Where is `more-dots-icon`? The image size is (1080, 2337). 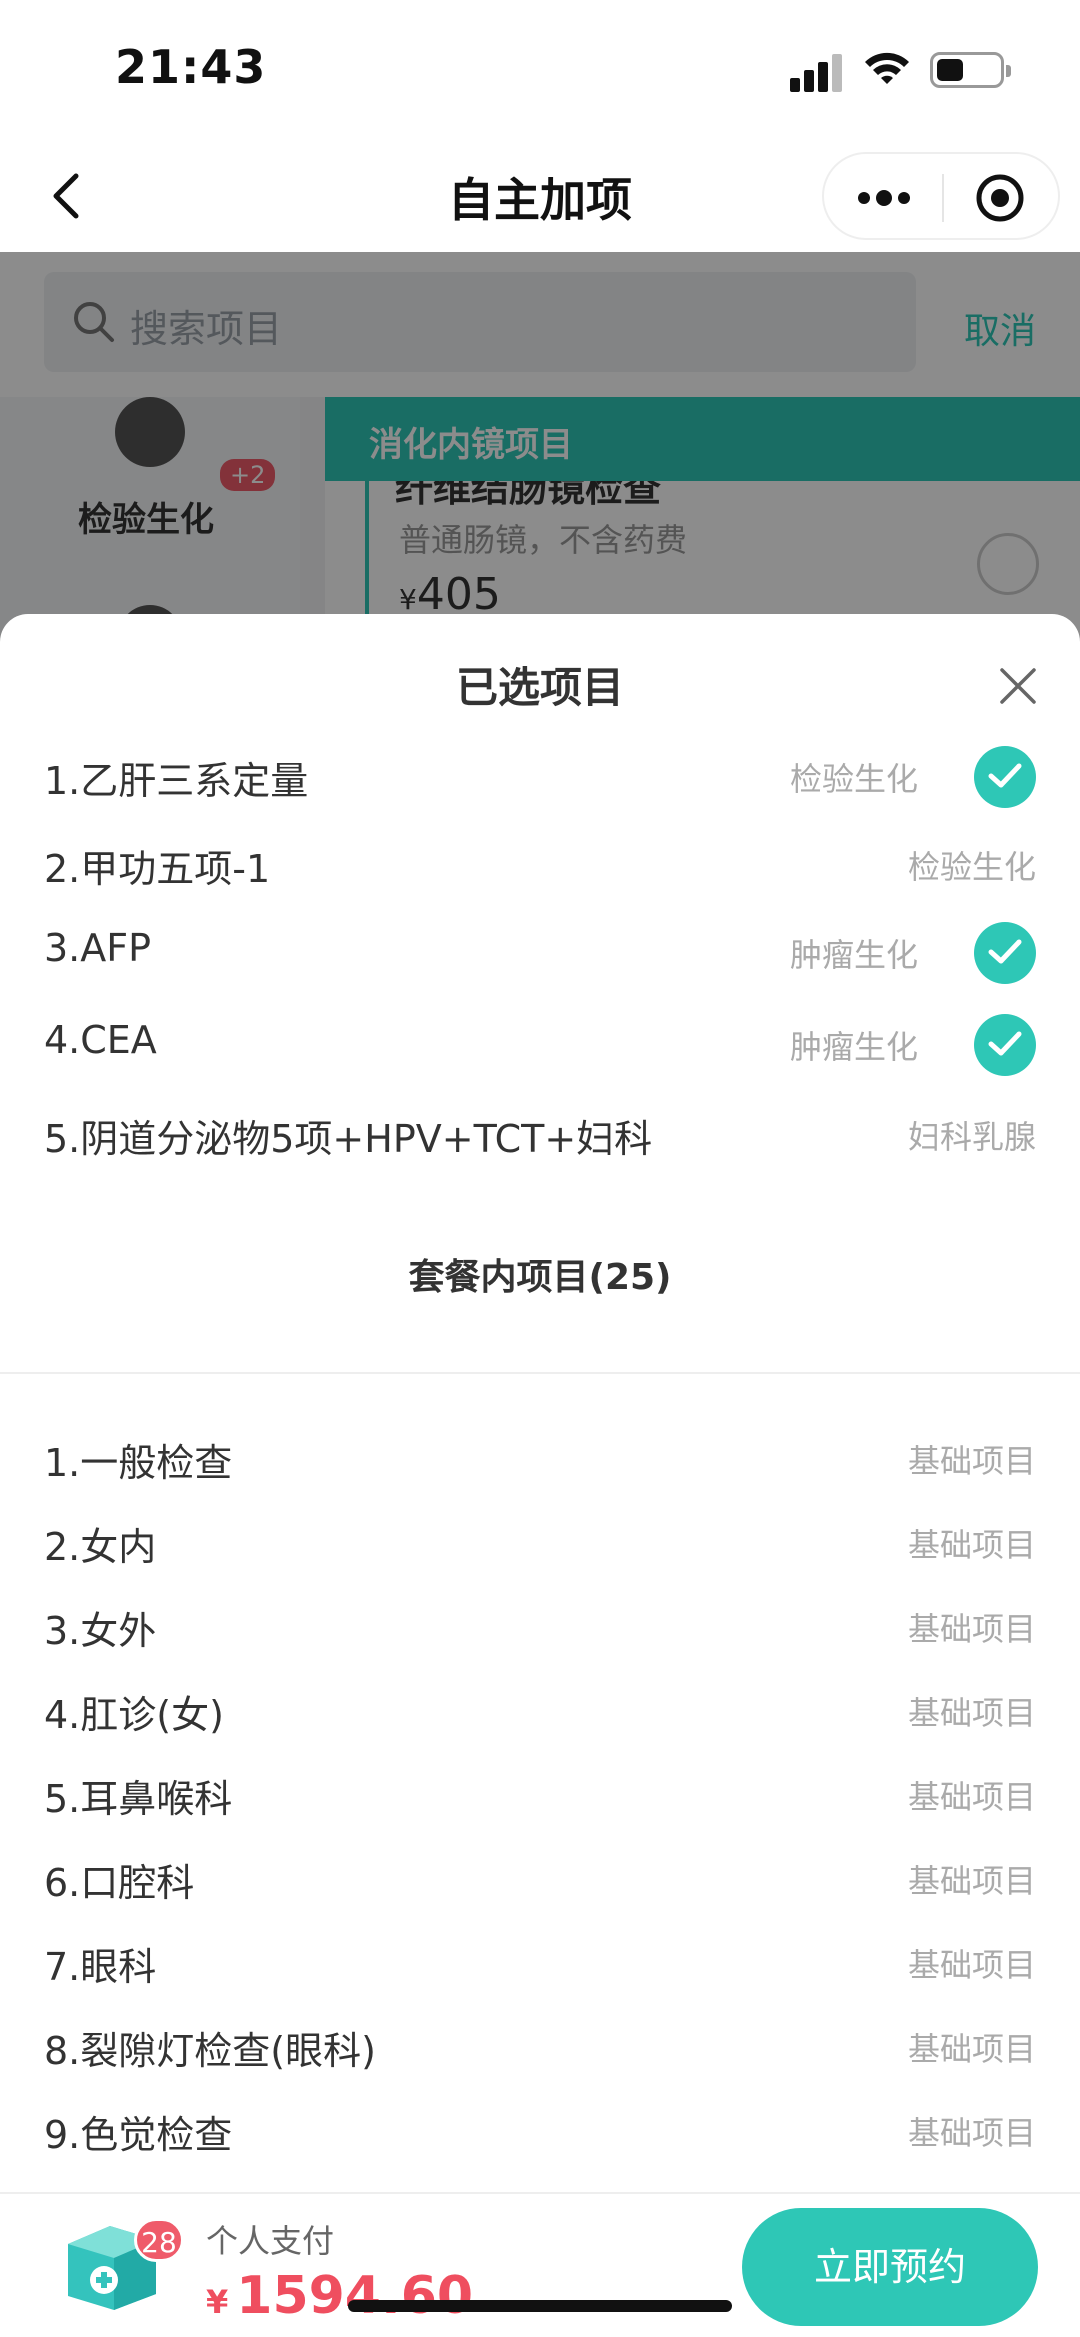
more-dots-icon is located at coordinates (884, 198).